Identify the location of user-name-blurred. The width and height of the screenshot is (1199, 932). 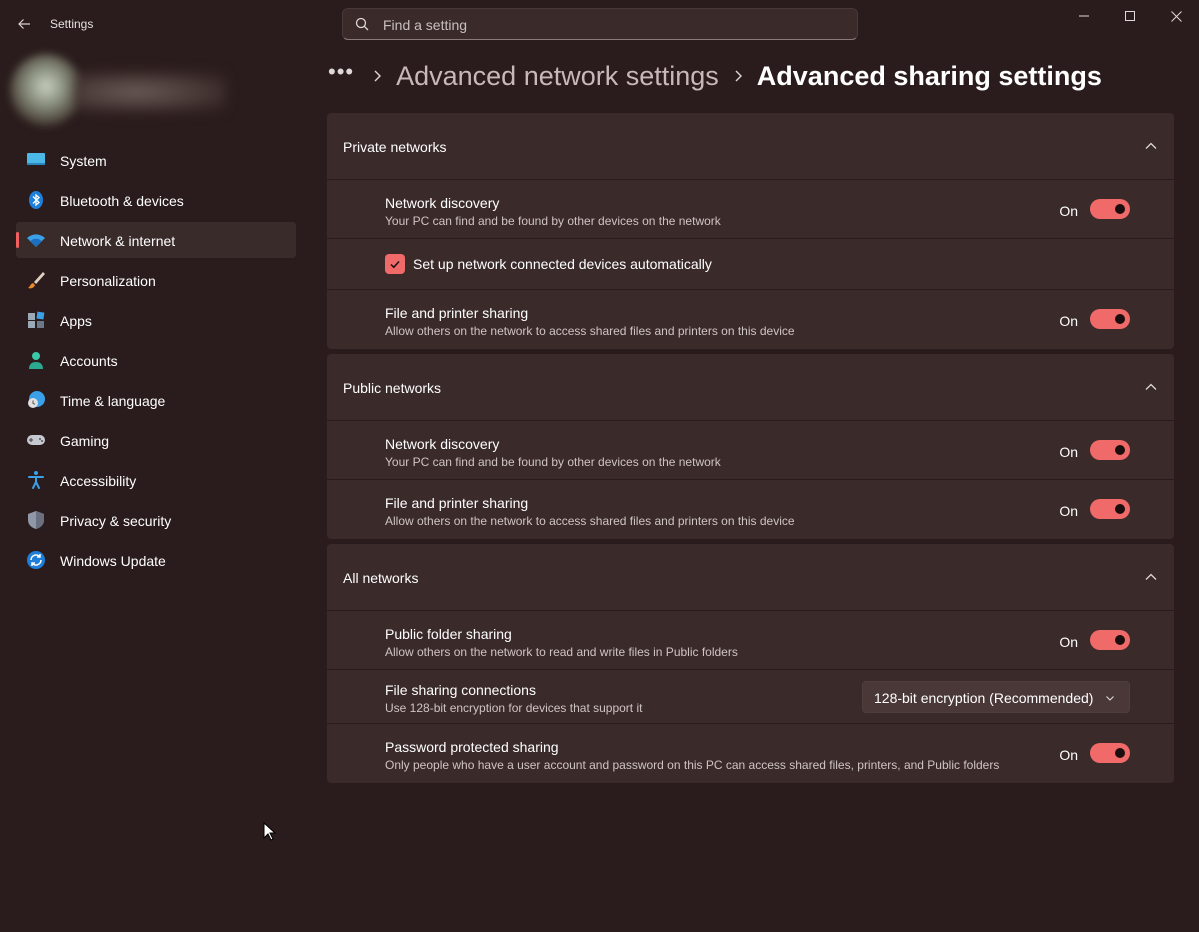
(151, 92).